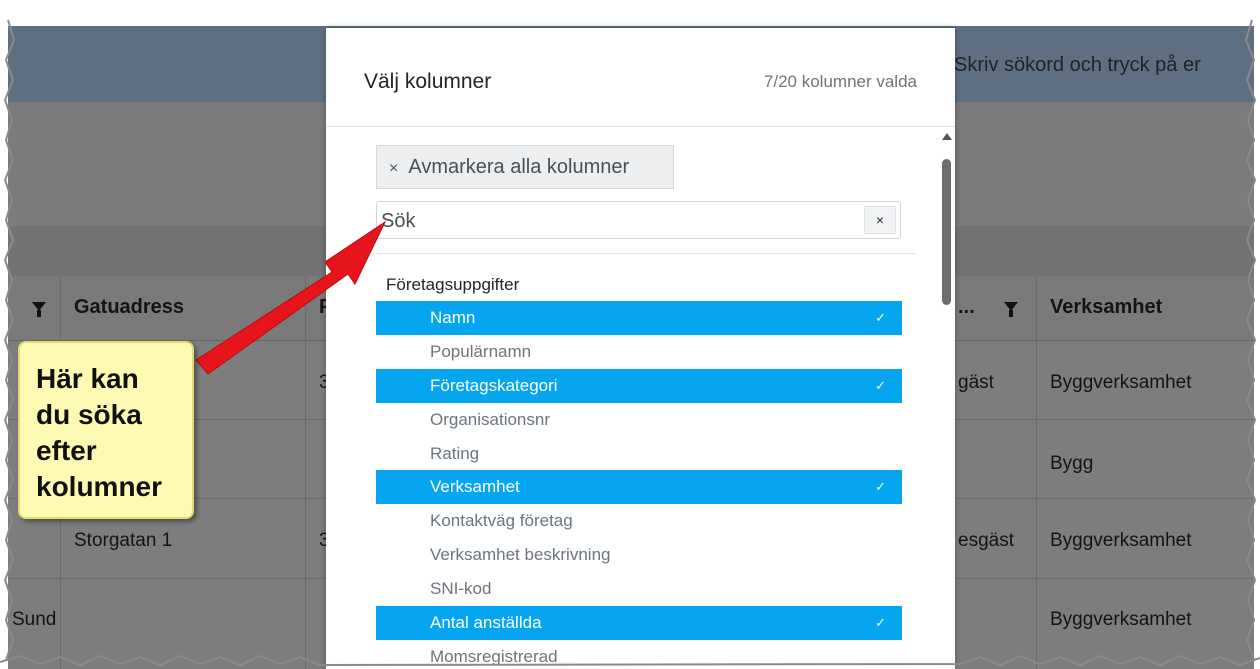 This screenshot has height=669, width=1260. I want to click on column-option: Momsregistrerad, so click(639, 654).